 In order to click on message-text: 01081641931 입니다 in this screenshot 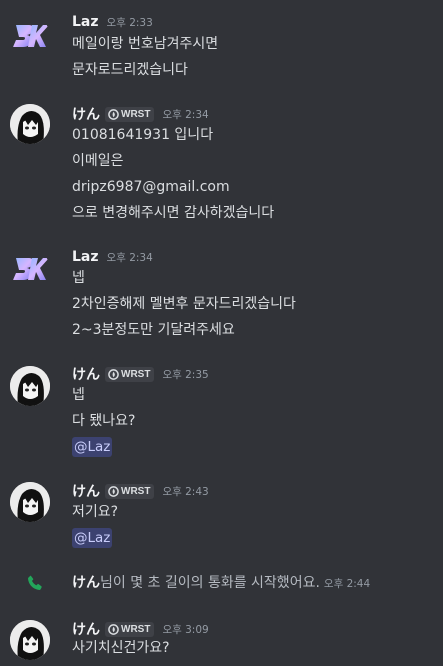, I will do `click(143, 135)`.